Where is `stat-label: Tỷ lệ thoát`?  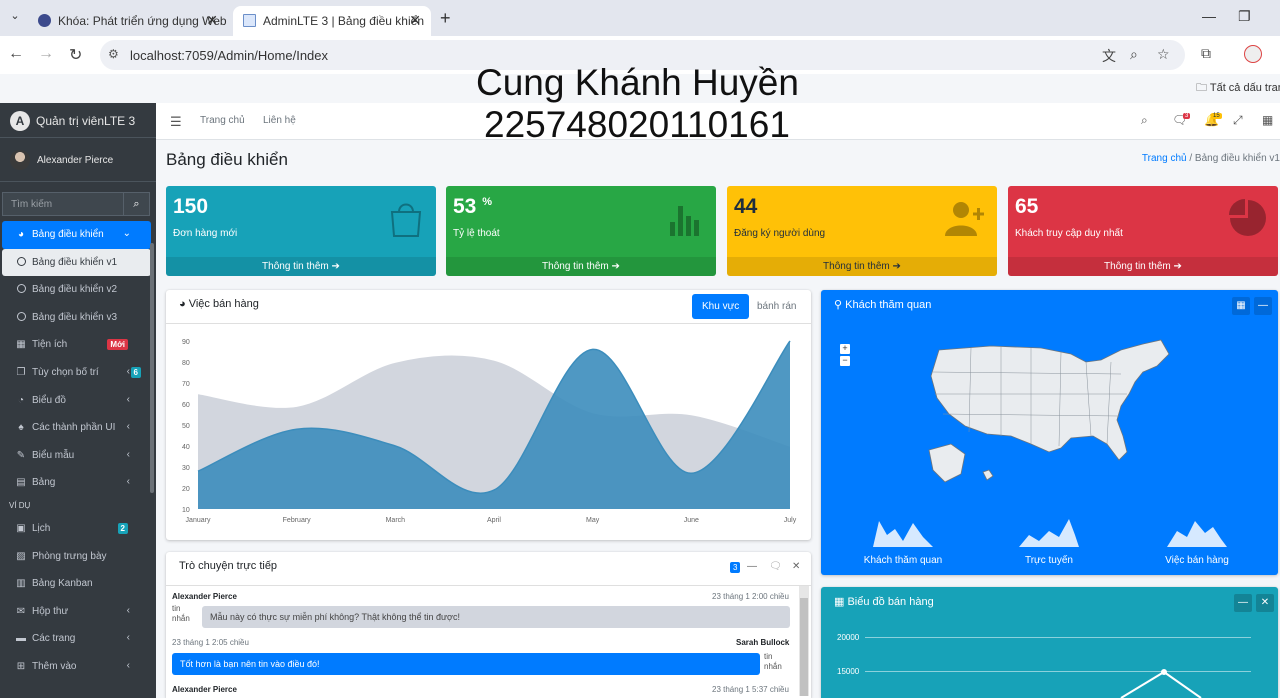
stat-label: Tỷ lệ thoát is located at coordinates (476, 233).